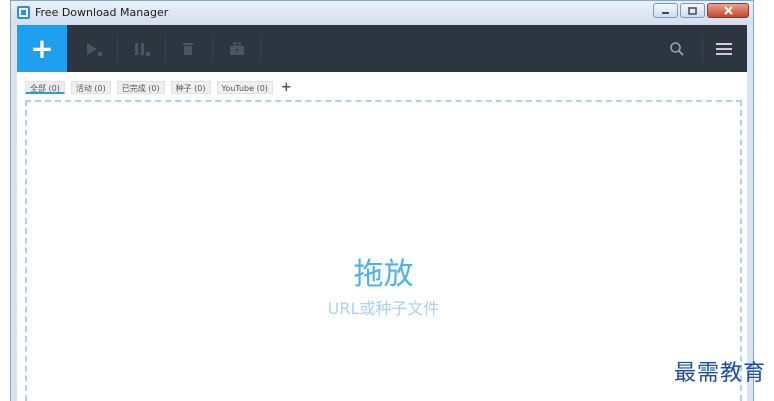 This screenshot has height=401, width=774. What do you see at coordinates (382, 48) in the screenshot?
I see `toolbar: +` at bounding box center [382, 48].